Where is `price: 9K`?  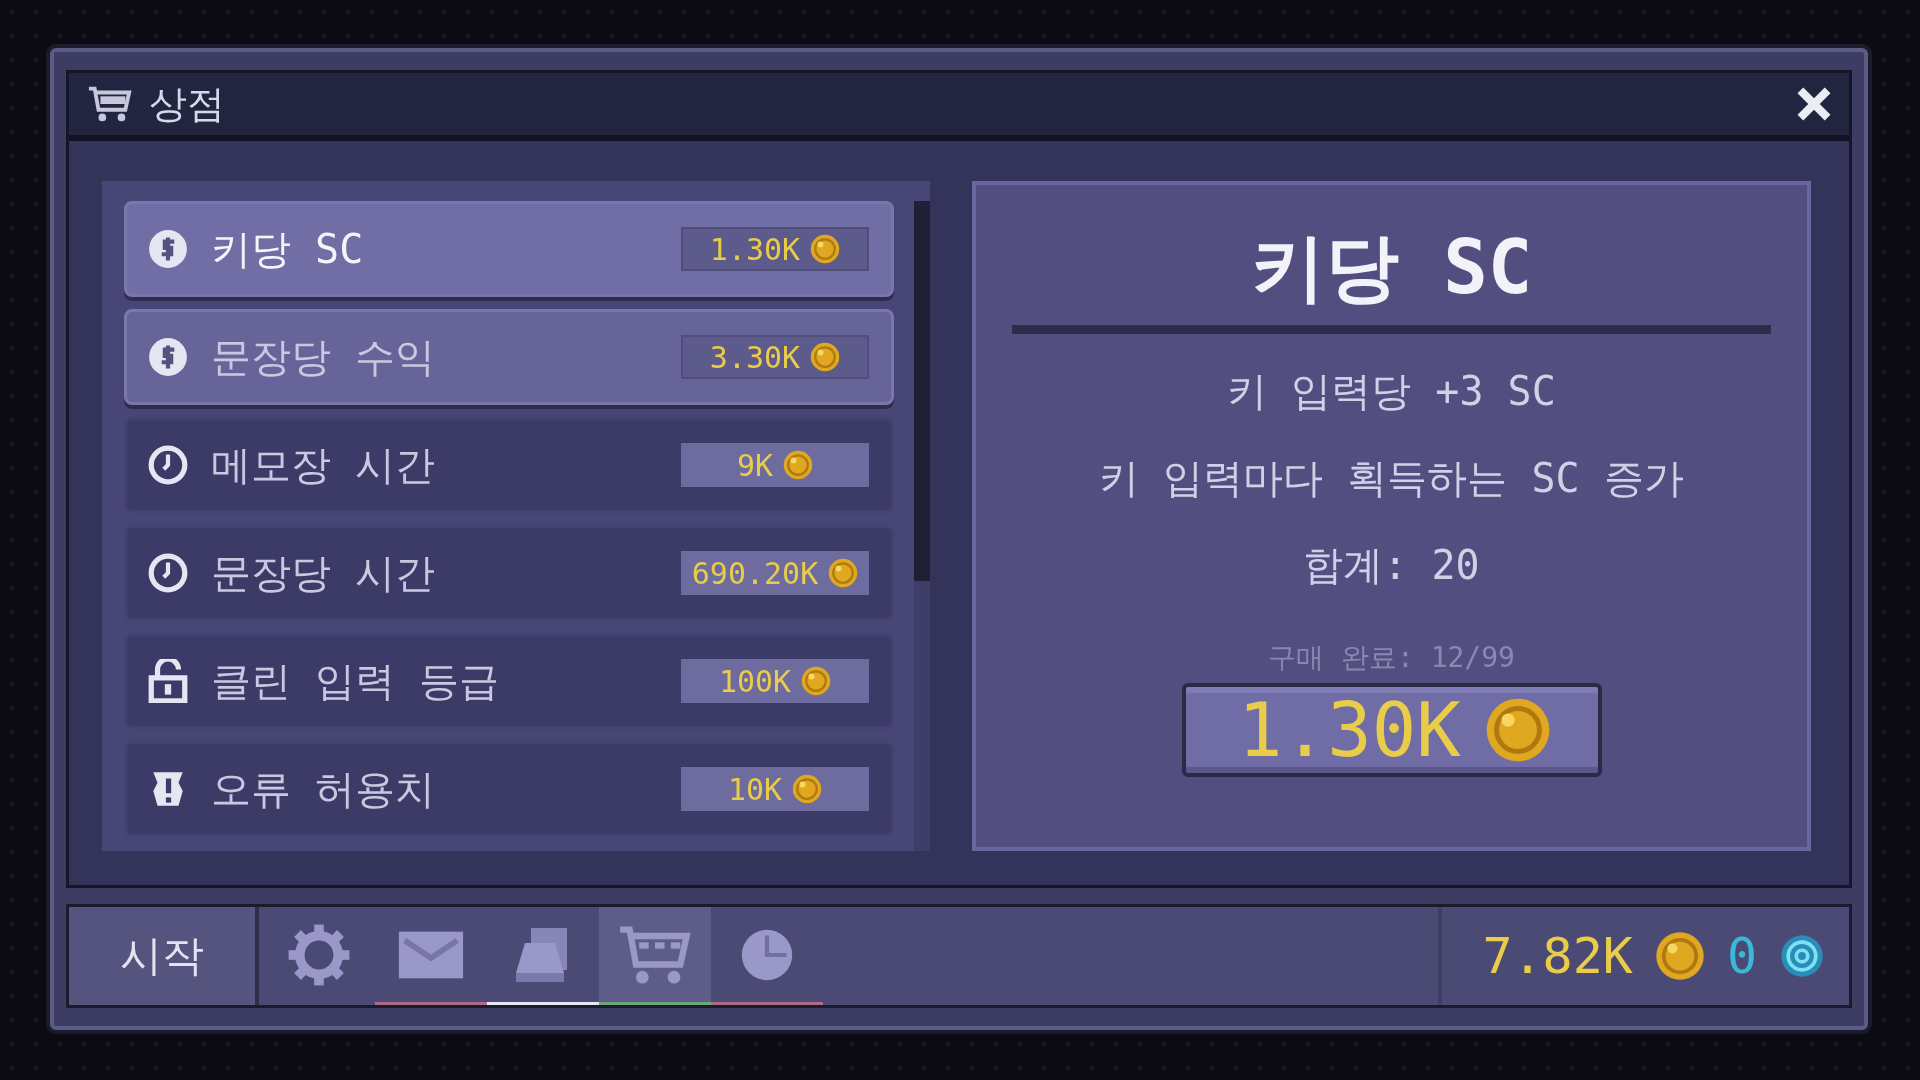 price: 9K is located at coordinates (755, 465).